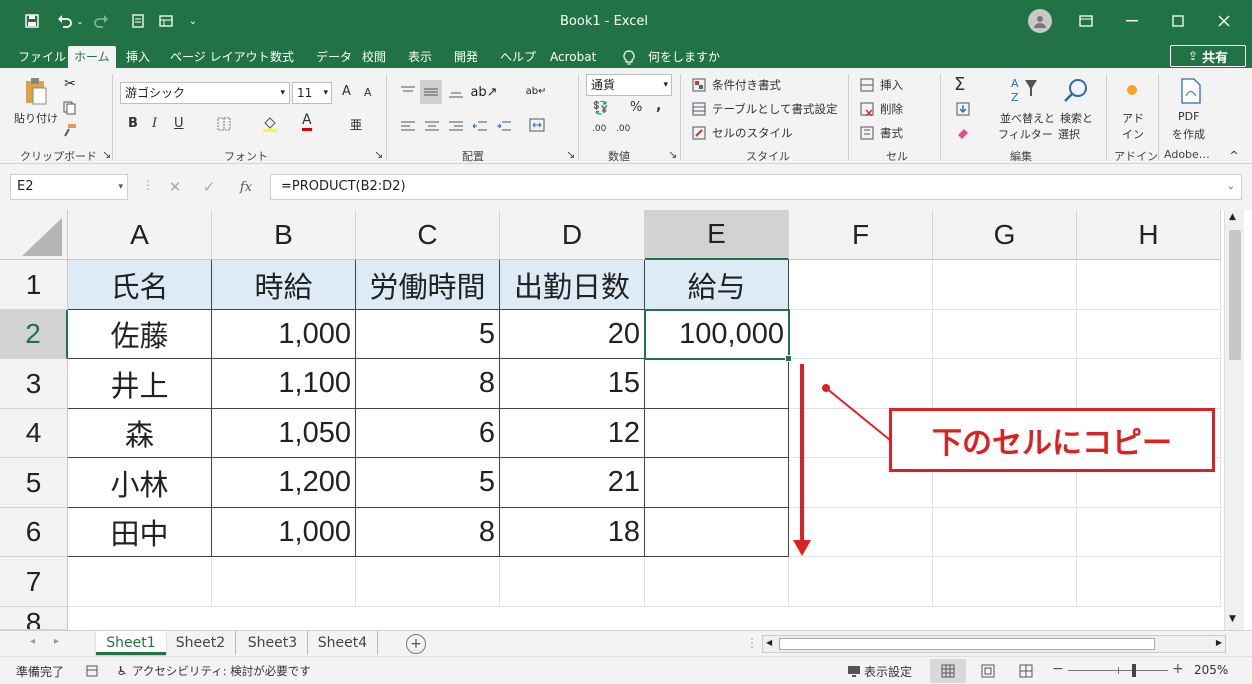  Describe the element at coordinates (284, 384) in the screenshot. I see `table-cell: 1,100` at that location.